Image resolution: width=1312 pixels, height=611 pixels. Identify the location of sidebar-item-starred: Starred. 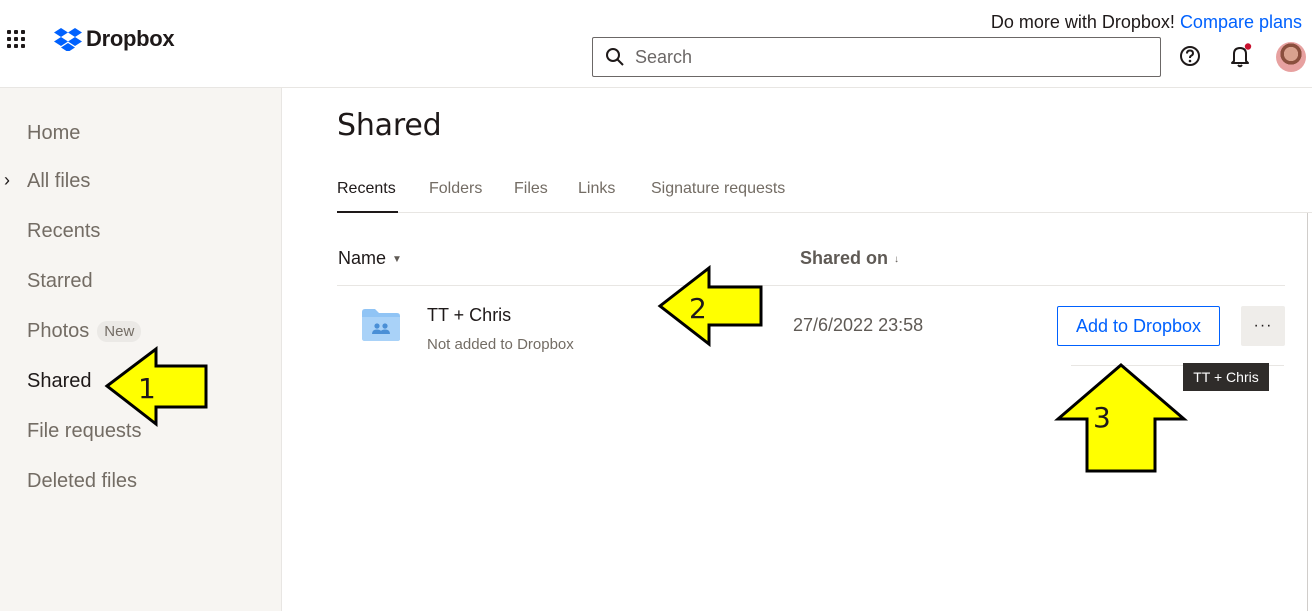
(60, 281).